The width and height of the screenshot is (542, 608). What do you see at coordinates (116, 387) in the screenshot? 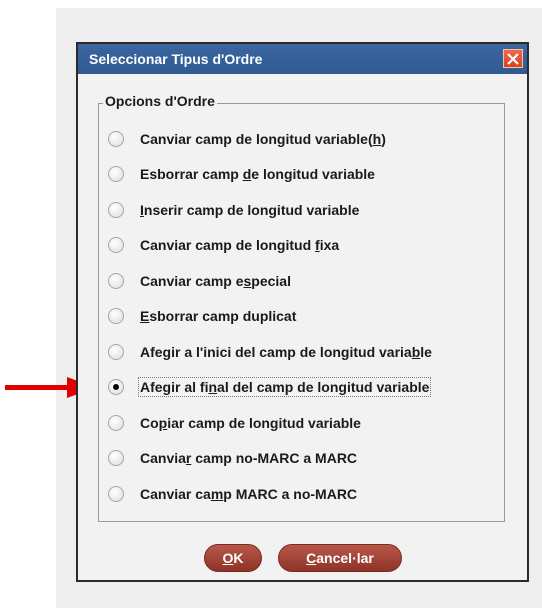
I see `radio-button-selected` at bounding box center [116, 387].